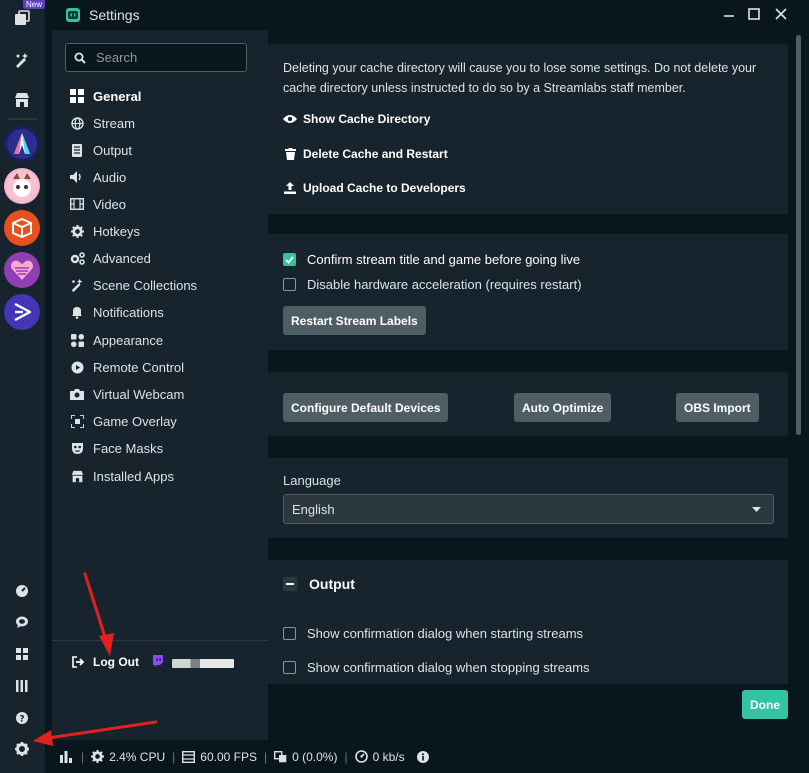 This screenshot has width=809, height=773. What do you see at coordinates (77, 285) in the screenshot?
I see `scenes-icon` at bounding box center [77, 285].